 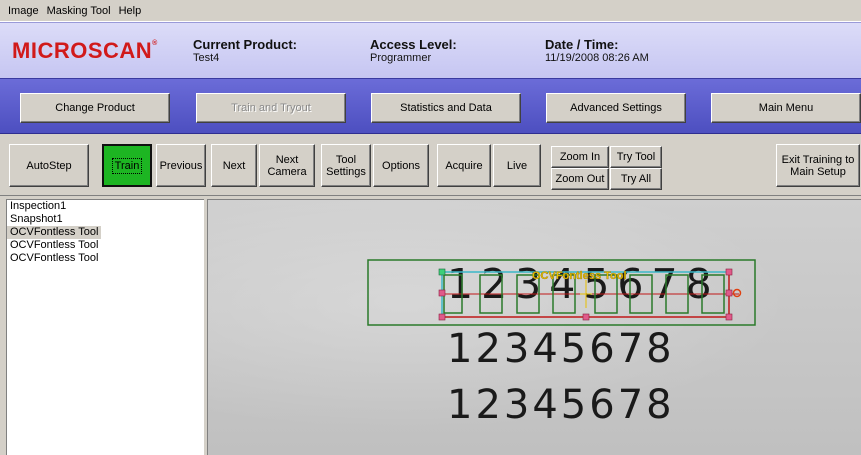 I want to click on options-button: Options, so click(x=401, y=165).